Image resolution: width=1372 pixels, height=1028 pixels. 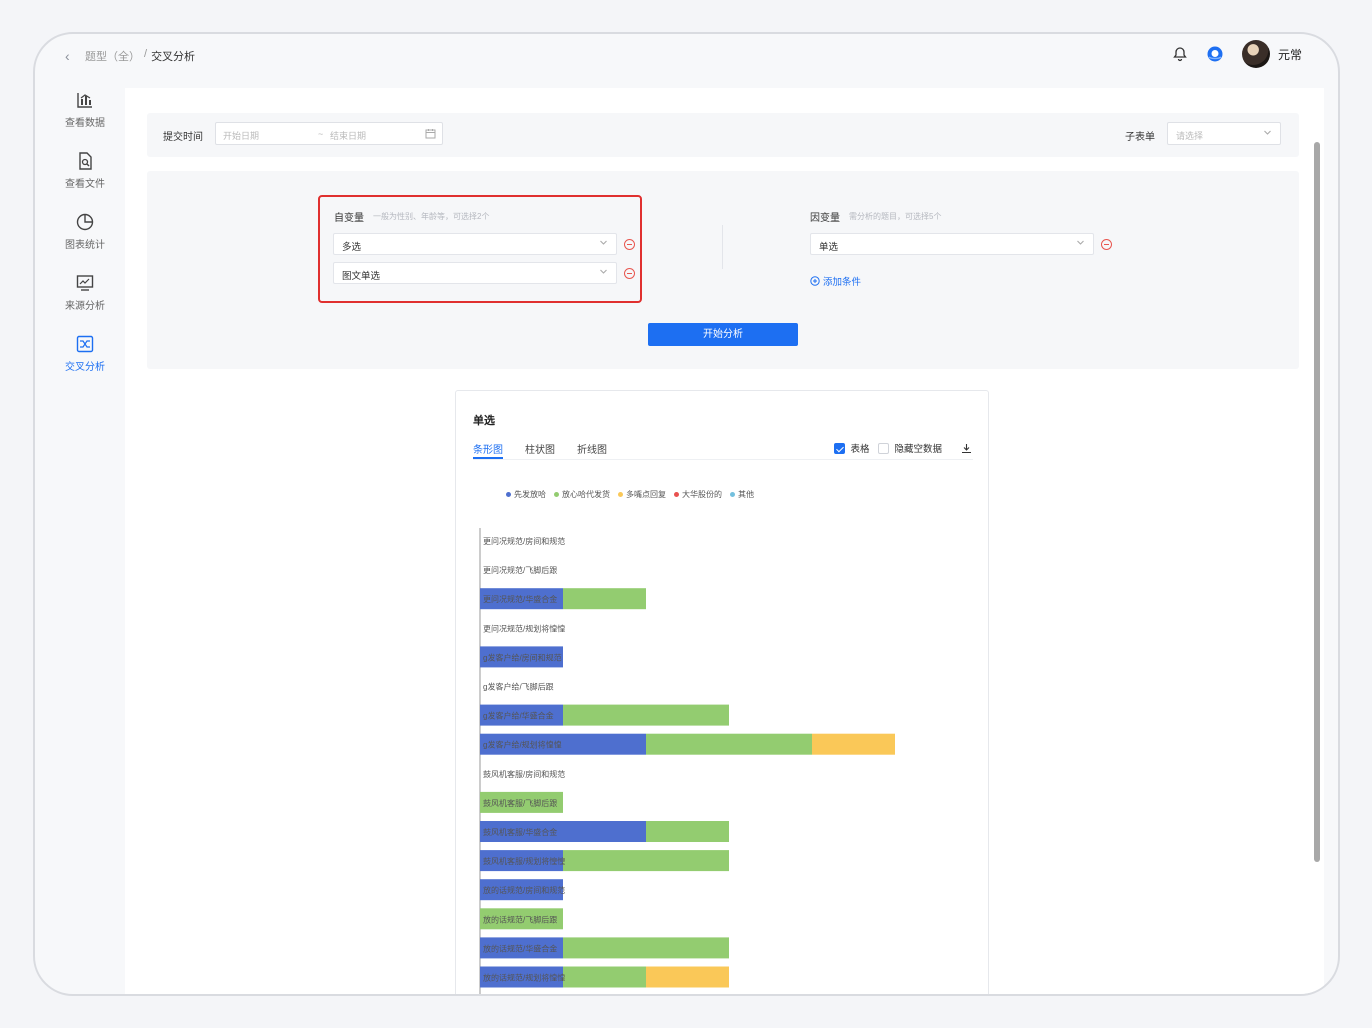 What do you see at coordinates (361, 276) in the screenshot?
I see `select-value: 图文单选` at bounding box center [361, 276].